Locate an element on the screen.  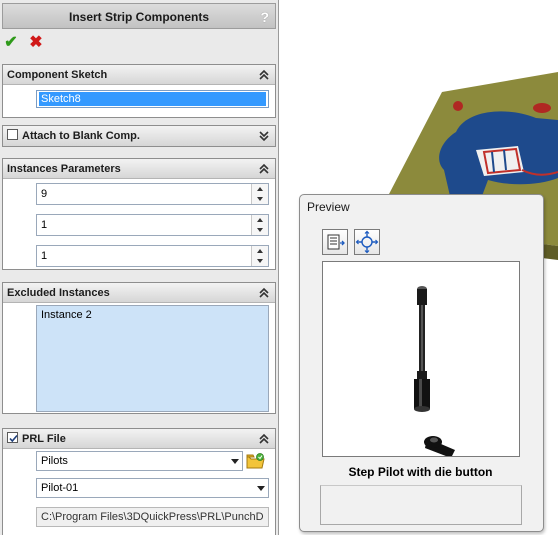
instance-count-spinner: 9 is located at coordinates (152, 194).